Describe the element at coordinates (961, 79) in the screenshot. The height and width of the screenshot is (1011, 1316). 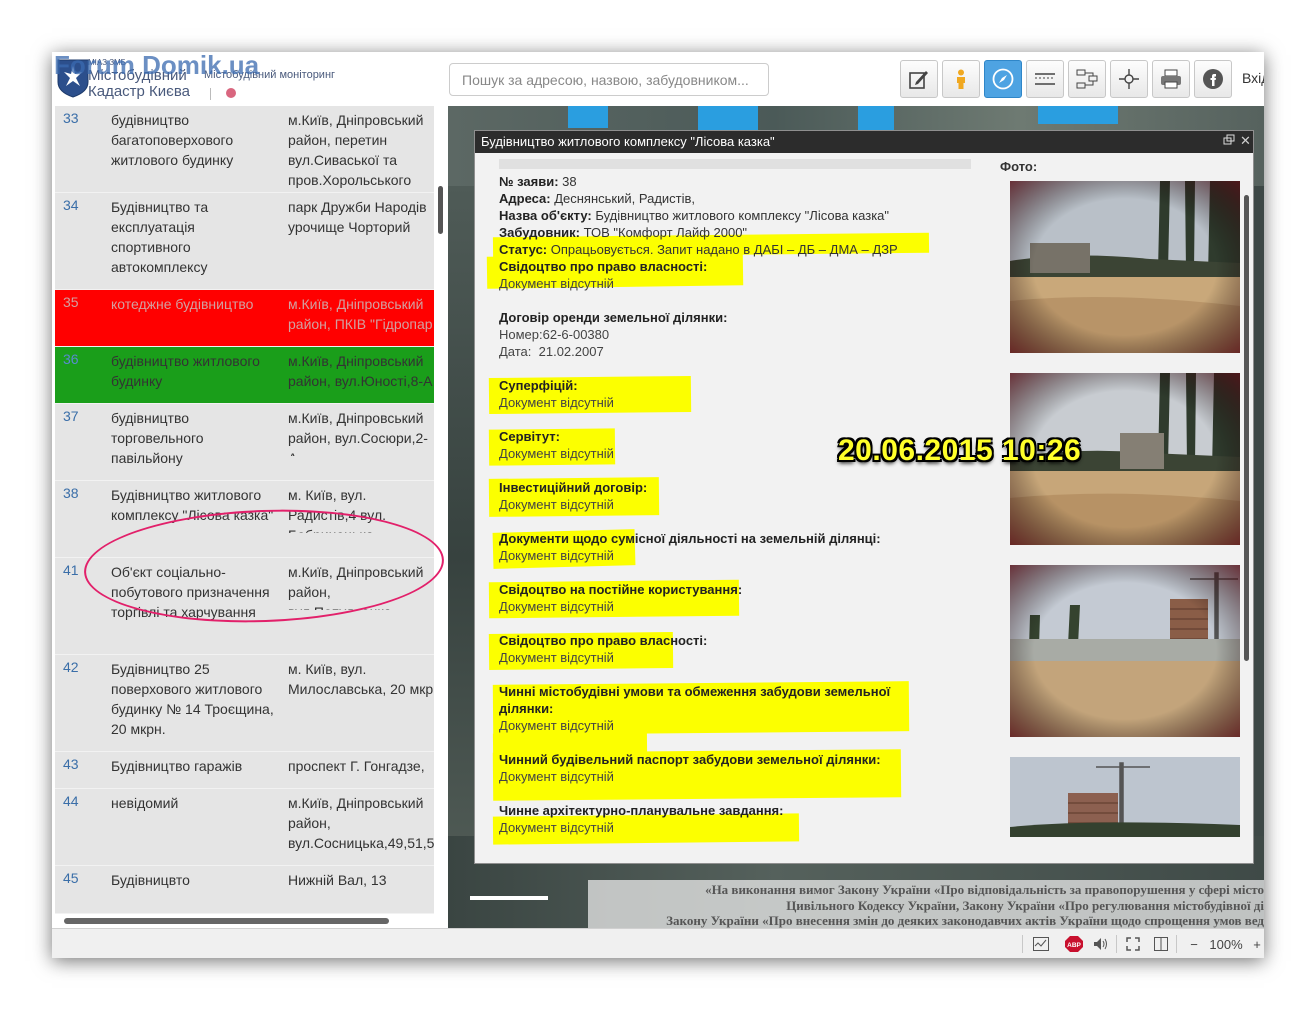
I see `street-view-button` at that location.